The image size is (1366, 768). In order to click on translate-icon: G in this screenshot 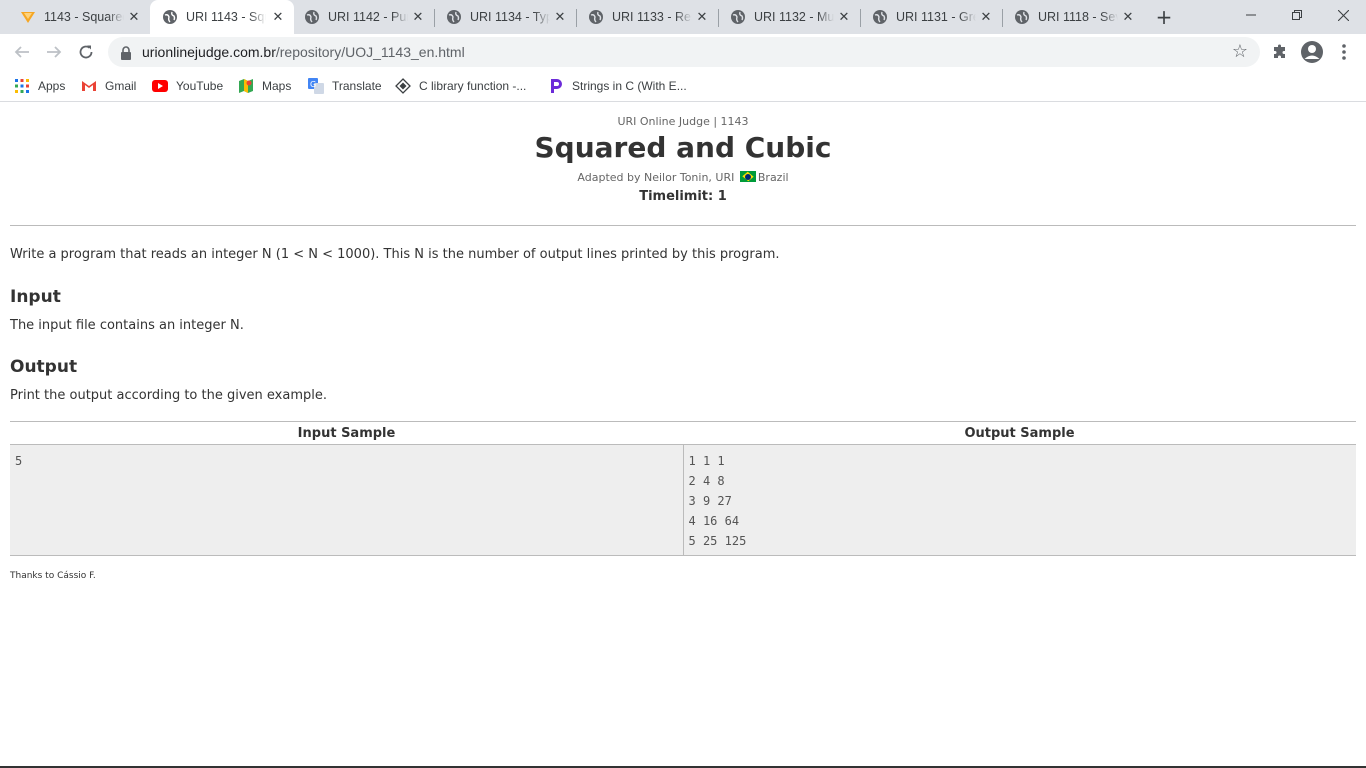, I will do `click(316, 86)`.